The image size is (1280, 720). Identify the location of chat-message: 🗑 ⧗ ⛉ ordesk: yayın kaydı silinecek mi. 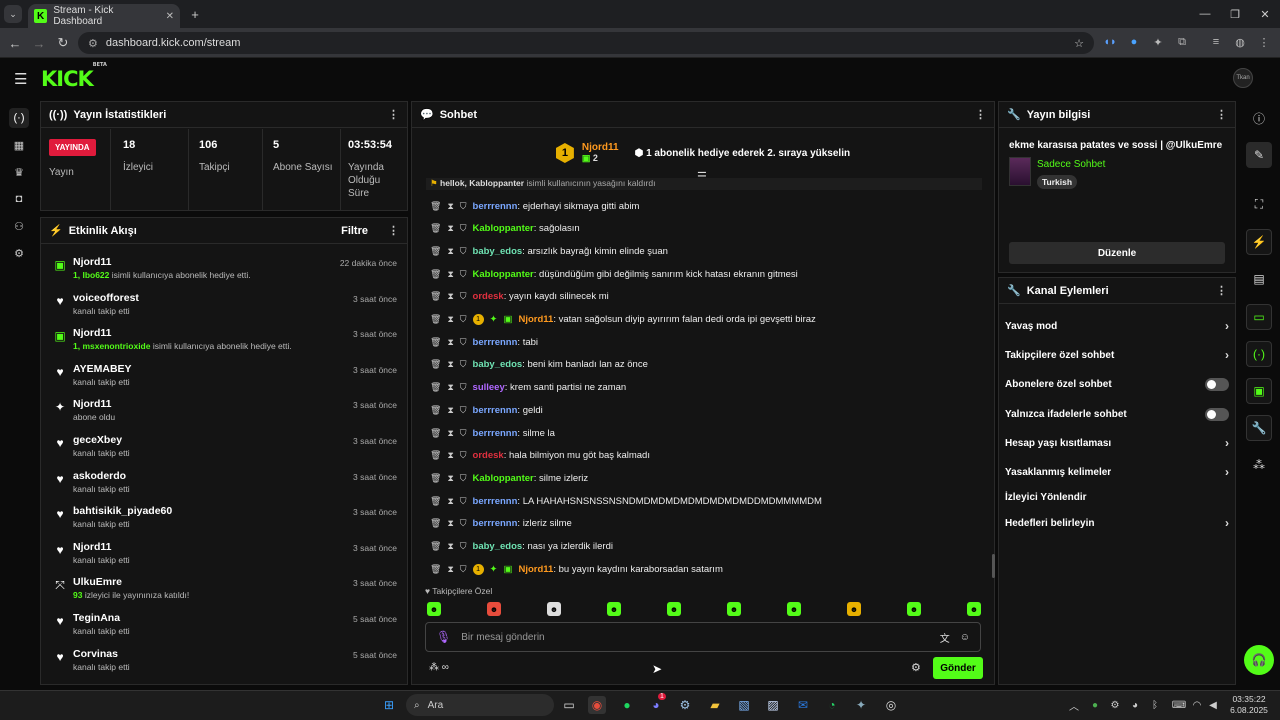
(519, 297).